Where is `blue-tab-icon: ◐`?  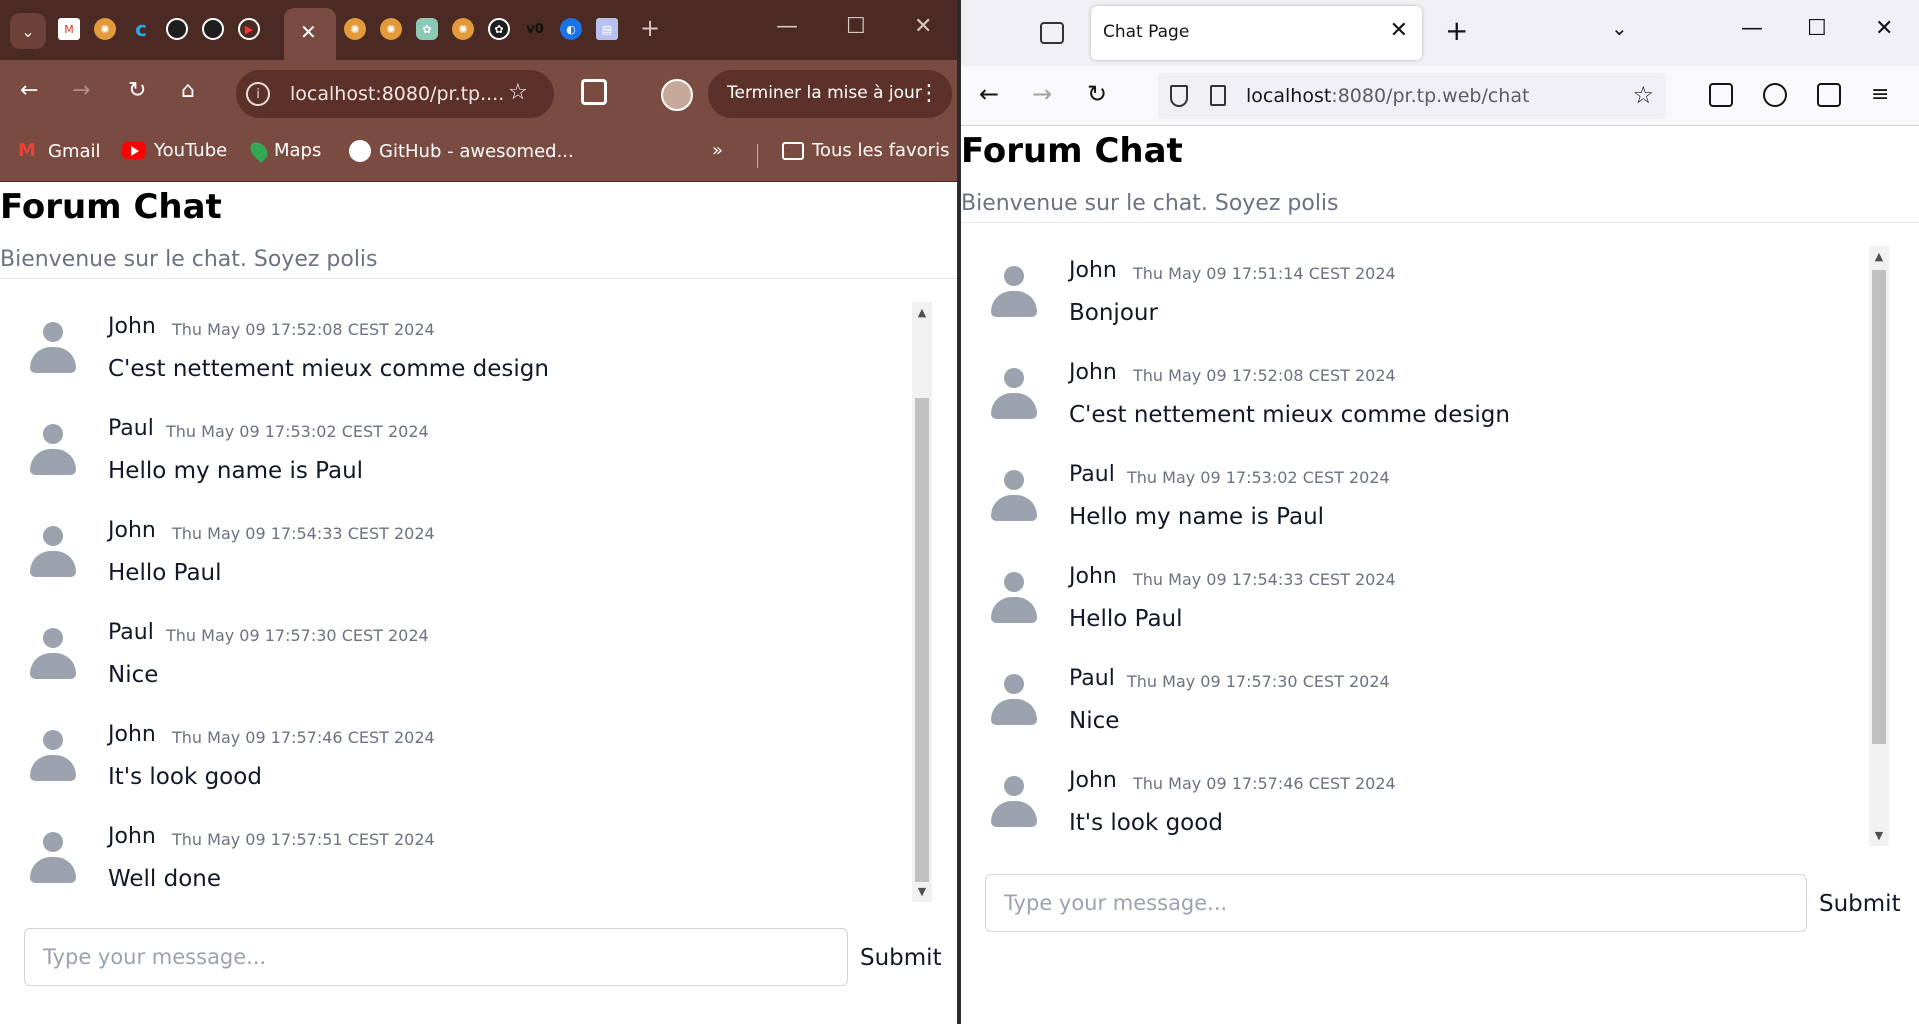 blue-tab-icon: ◐ is located at coordinates (571, 29).